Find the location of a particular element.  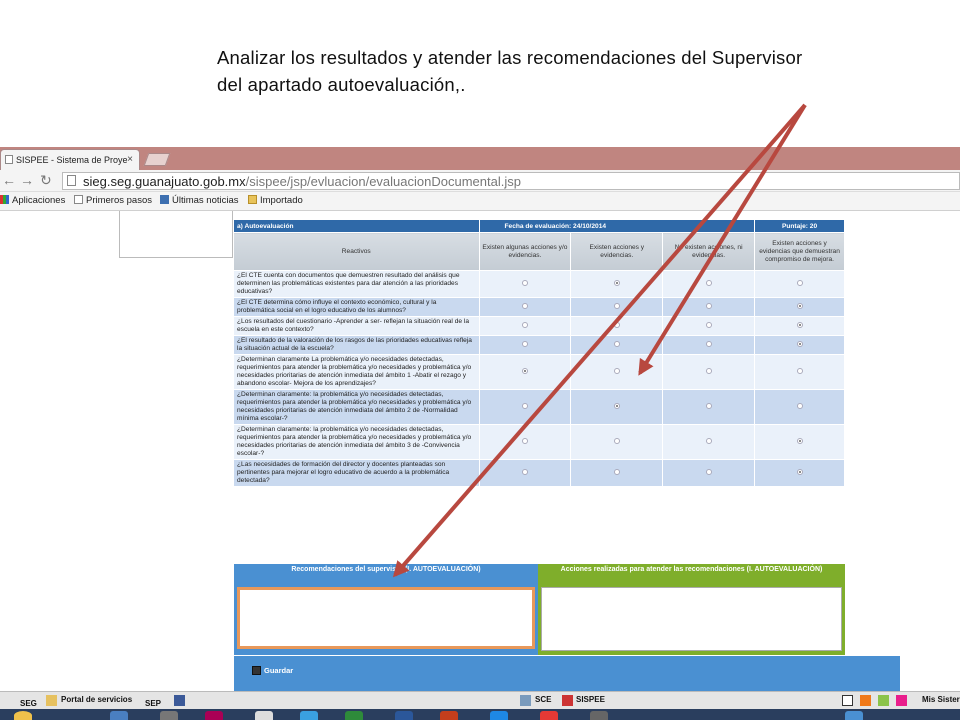

supervisor-recommendations-textarea is located at coordinates (386, 618).